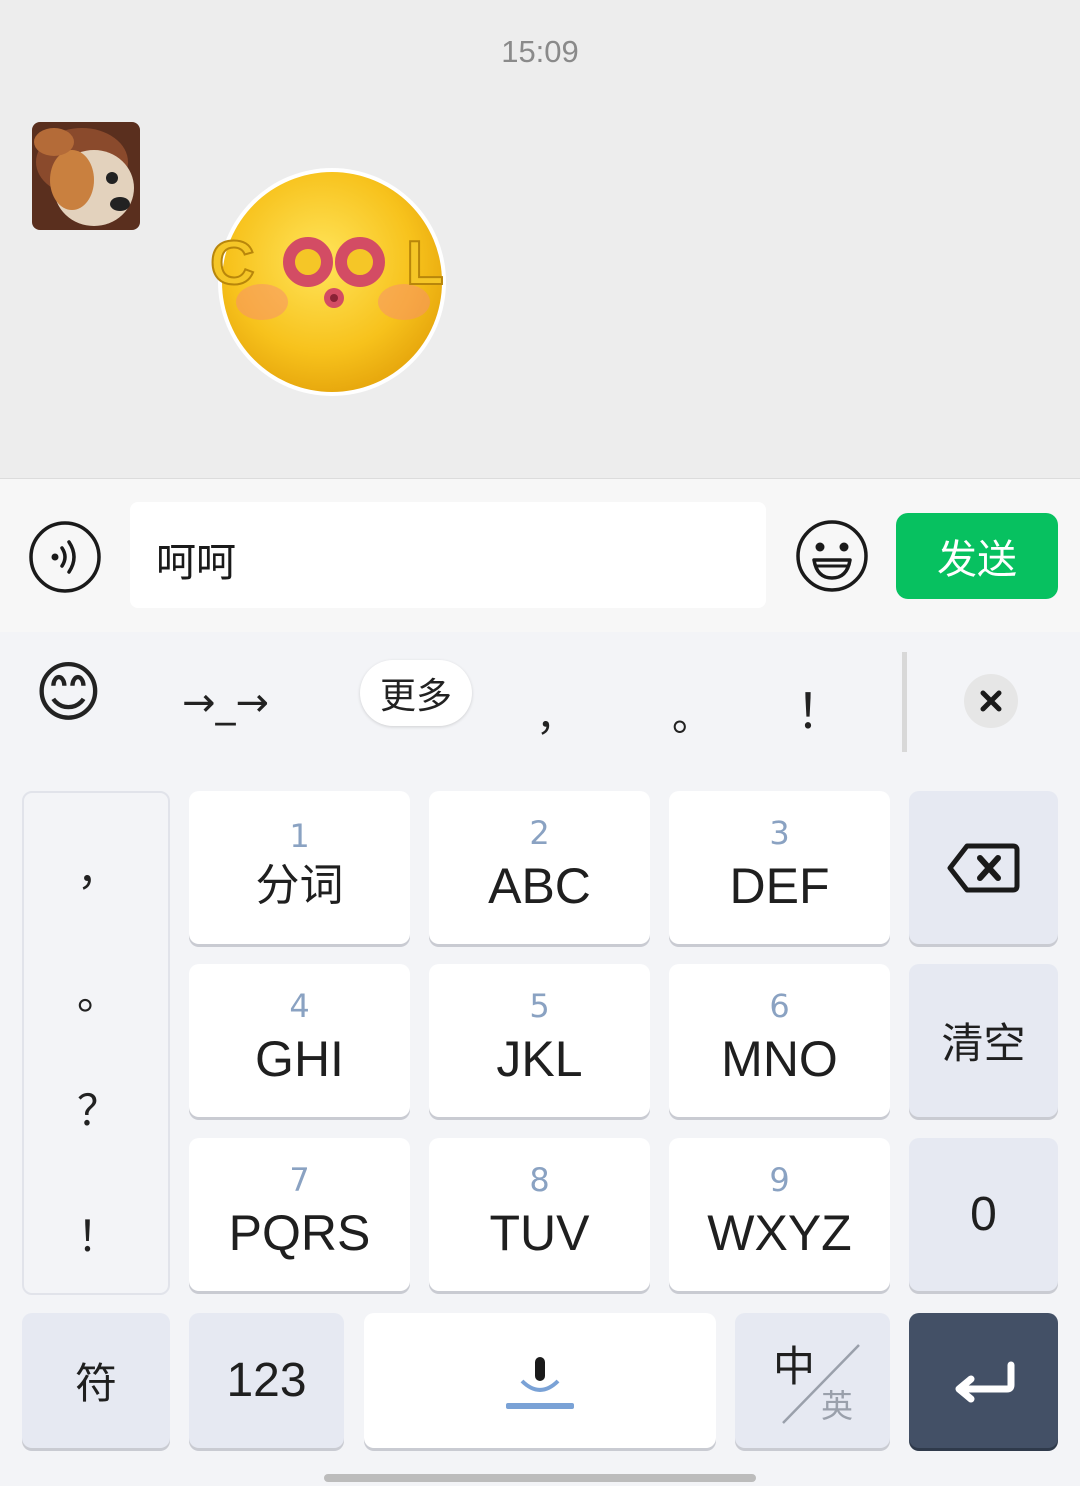  I want to click on emoji-button, so click(832, 556).